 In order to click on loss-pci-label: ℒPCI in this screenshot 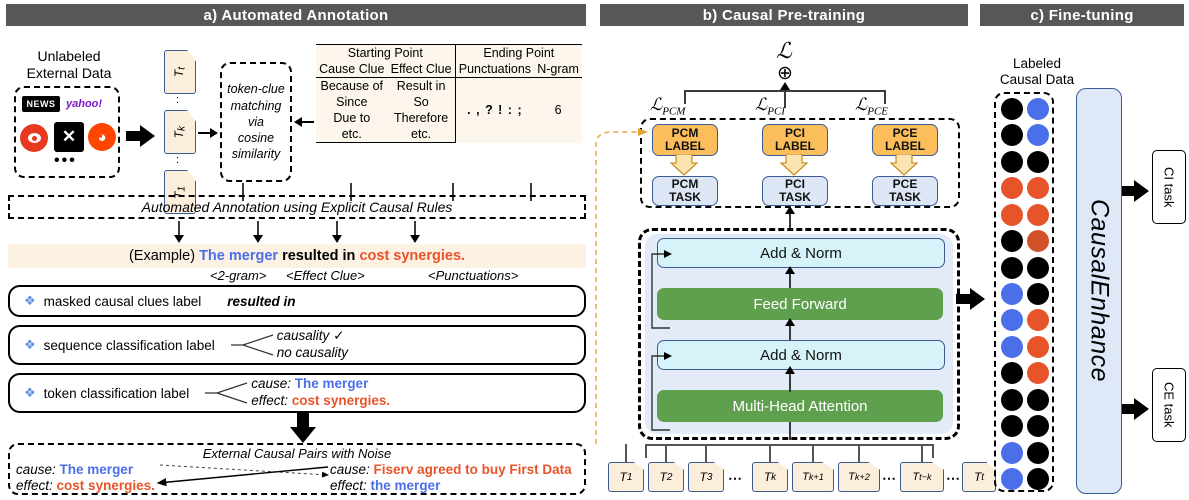, I will do `click(770, 106)`.